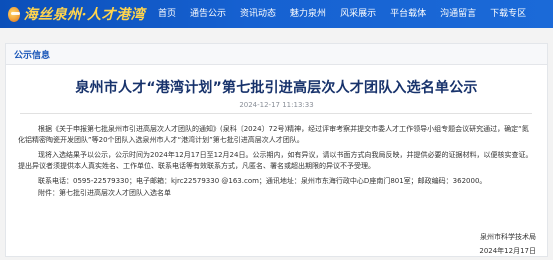 The height and width of the screenshot is (260, 553). I want to click on section-header: 公示信息, so click(276, 54).